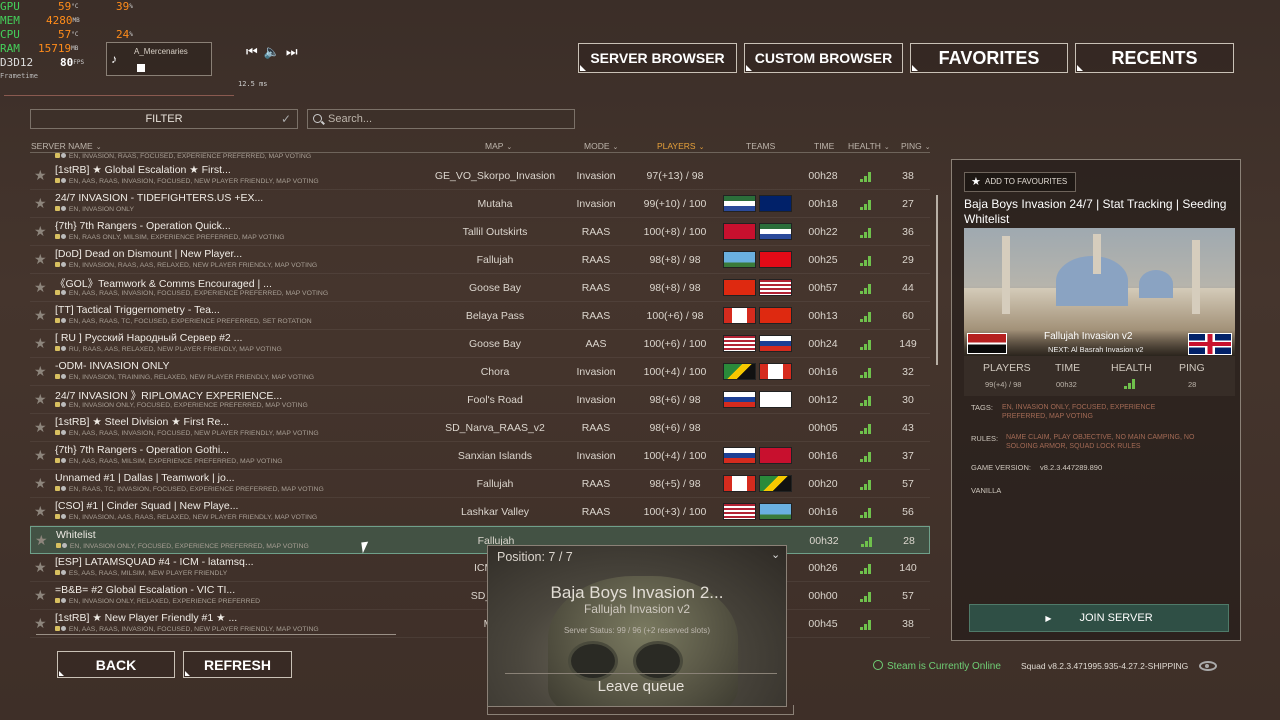  Describe the element at coordinates (116, 664) in the screenshot. I see `back-button: BACK` at that location.